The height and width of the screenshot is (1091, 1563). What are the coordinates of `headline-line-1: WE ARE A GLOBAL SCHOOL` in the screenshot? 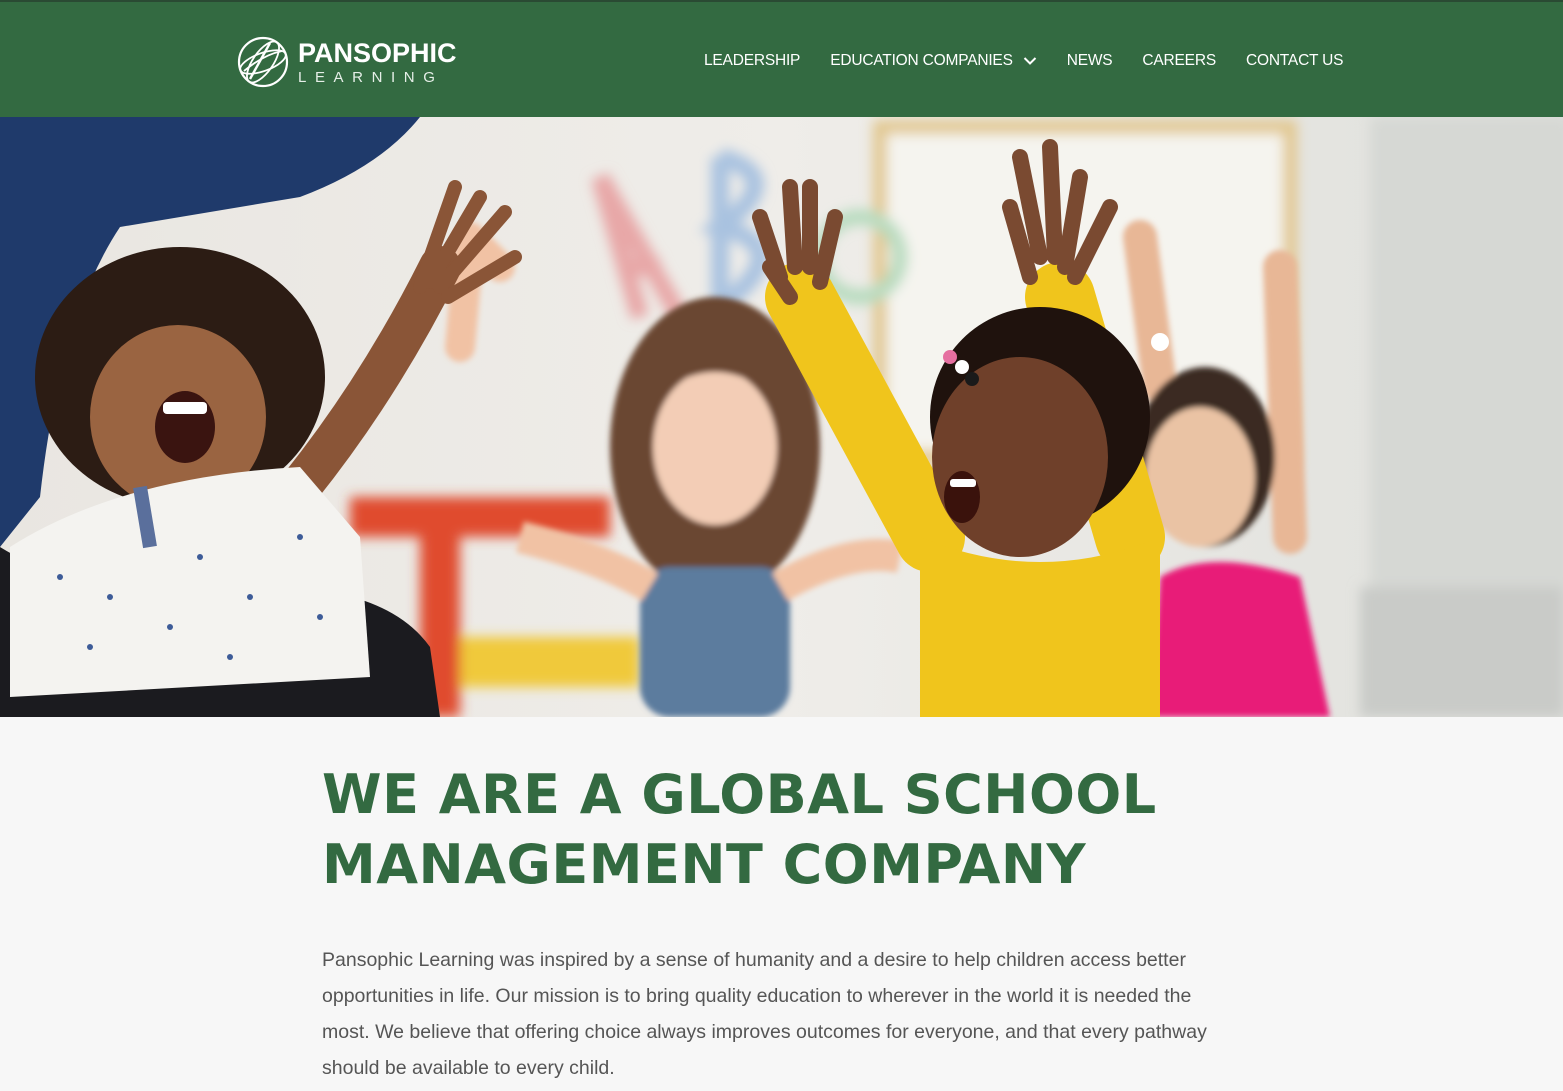 It's located at (739, 794).